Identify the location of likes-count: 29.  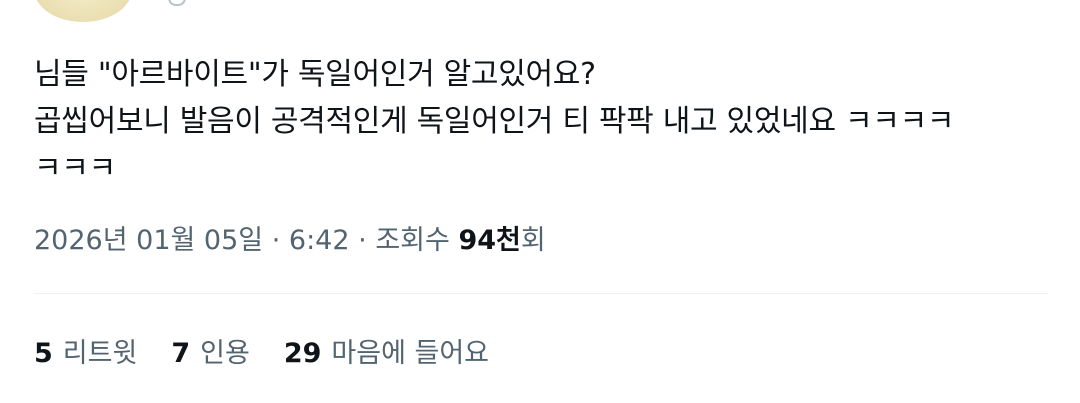
(302, 353).